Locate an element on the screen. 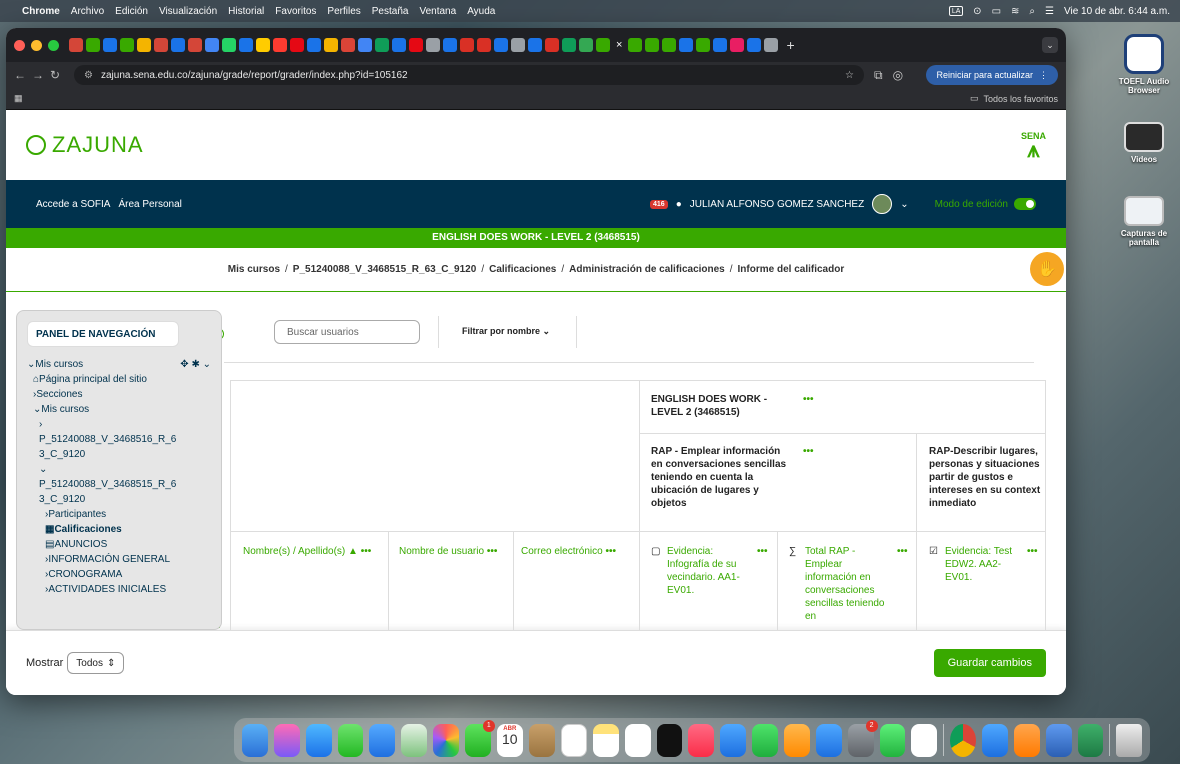 The width and height of the screenshot is (1180, 764). all-bookmarks-button: ▭ Todos los favoritos is located at coordinates (1014, 98).